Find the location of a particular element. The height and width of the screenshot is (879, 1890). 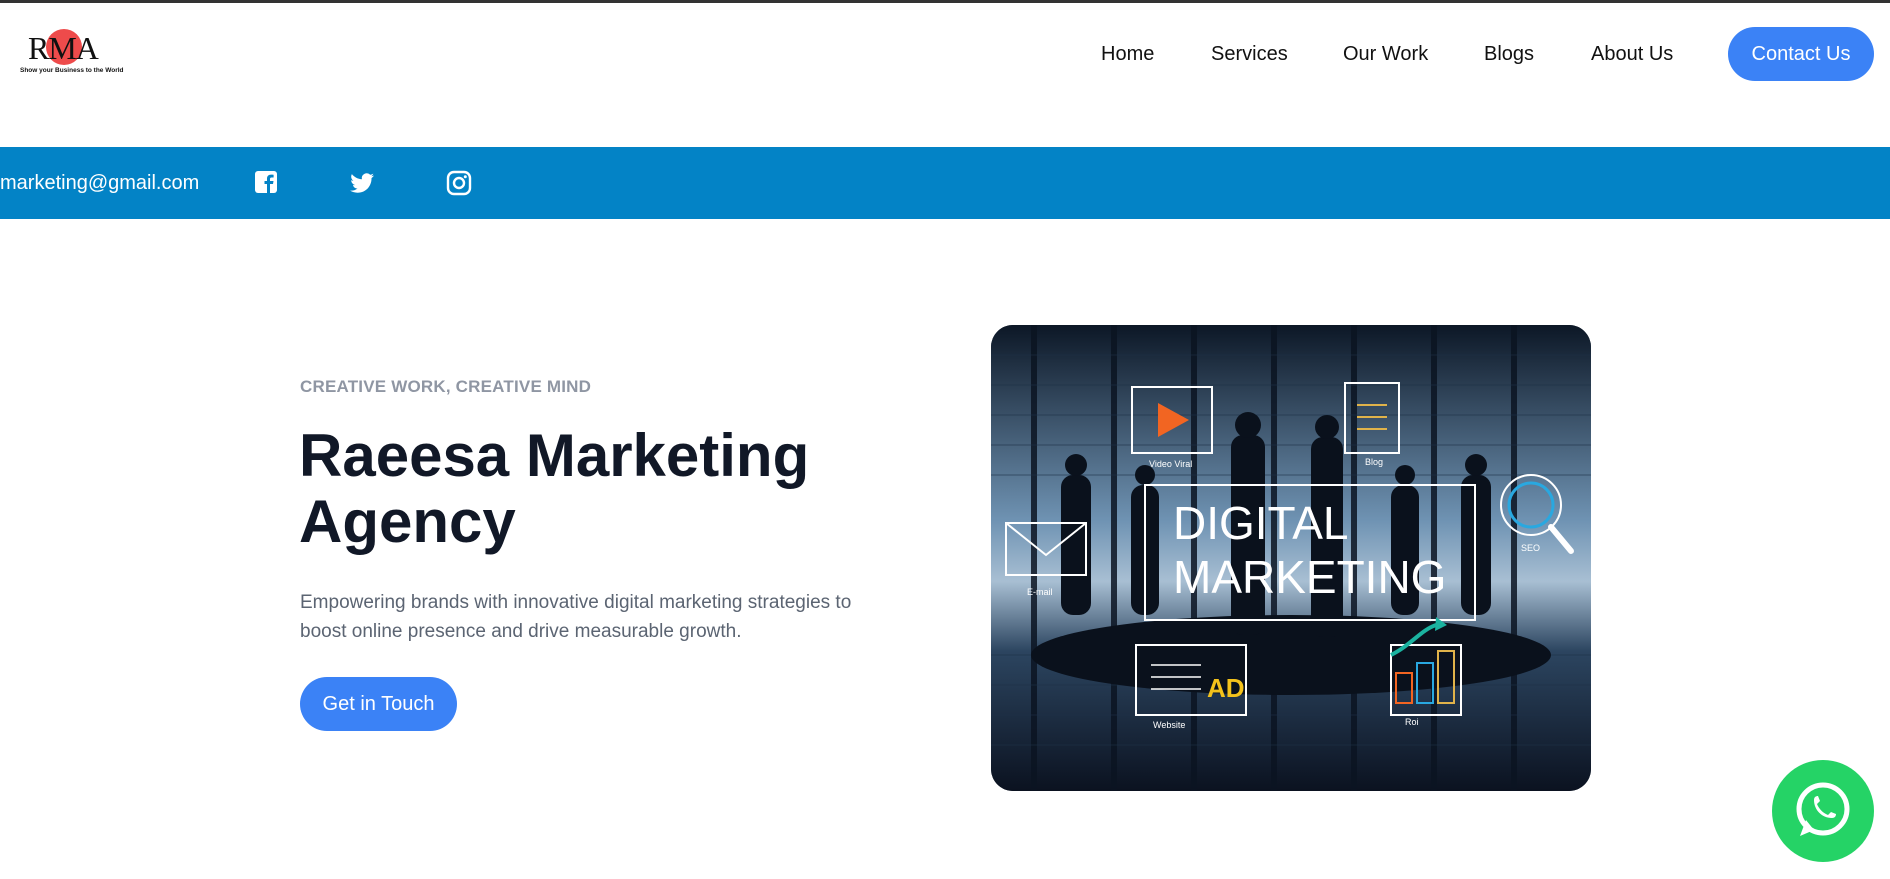

whatsapp-icon is located at coordinates (1823, 809).